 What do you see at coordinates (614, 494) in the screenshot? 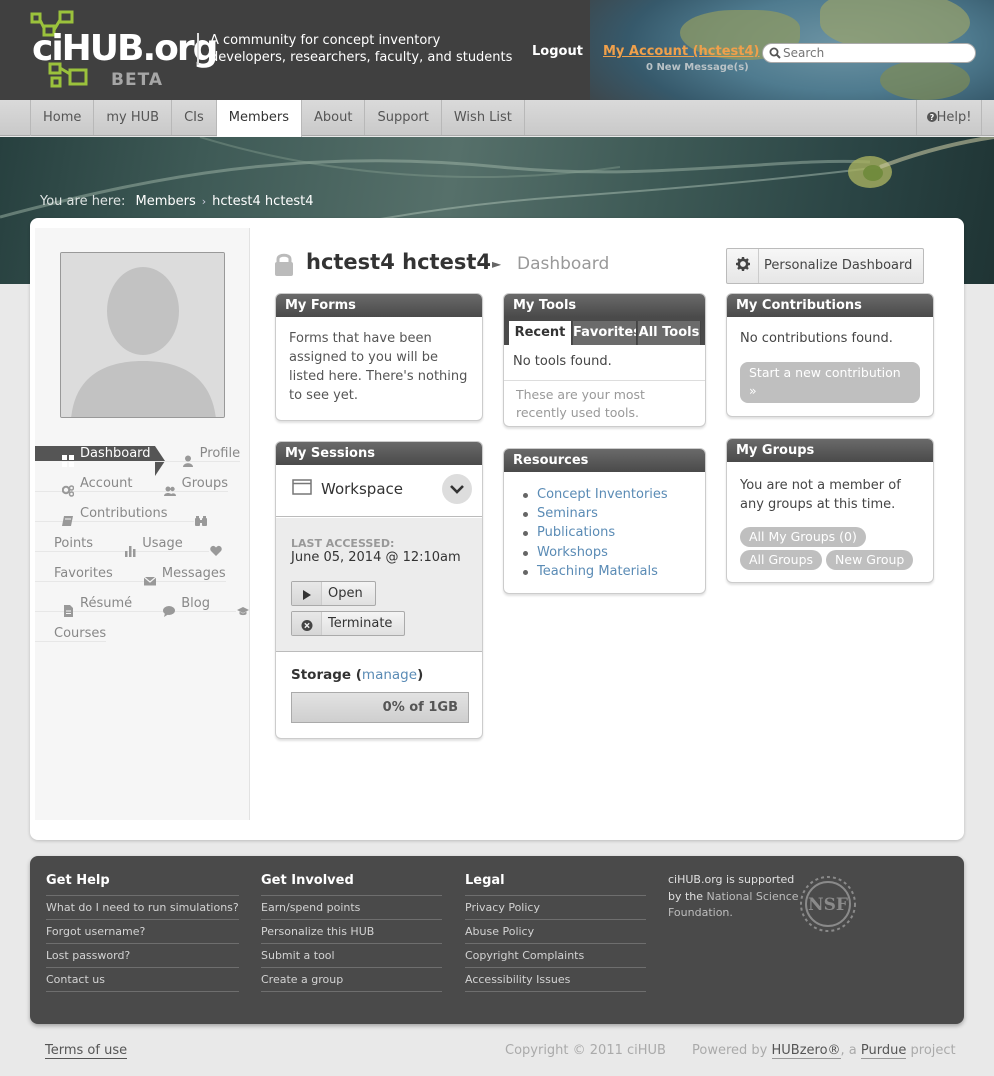
I see `resource-link-concept-inventories: Concept Inventories` at bounding box center [614, 494].